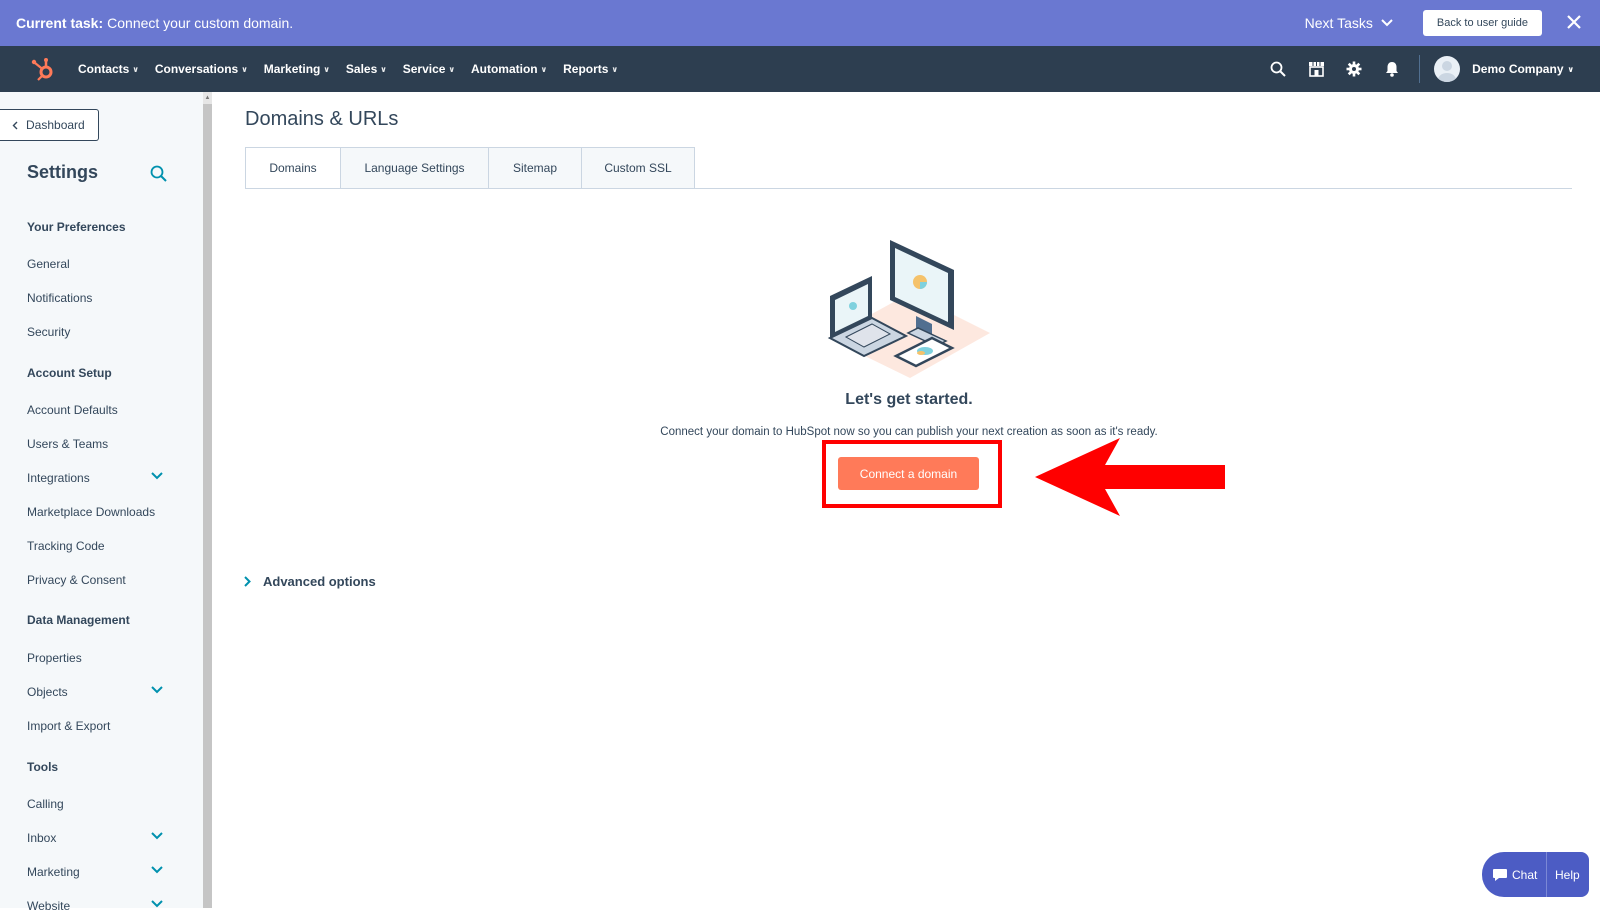  Describe the element at coordinates (48, 906) in the screenshot. I see `sidebar-item-website: Website` at that location.